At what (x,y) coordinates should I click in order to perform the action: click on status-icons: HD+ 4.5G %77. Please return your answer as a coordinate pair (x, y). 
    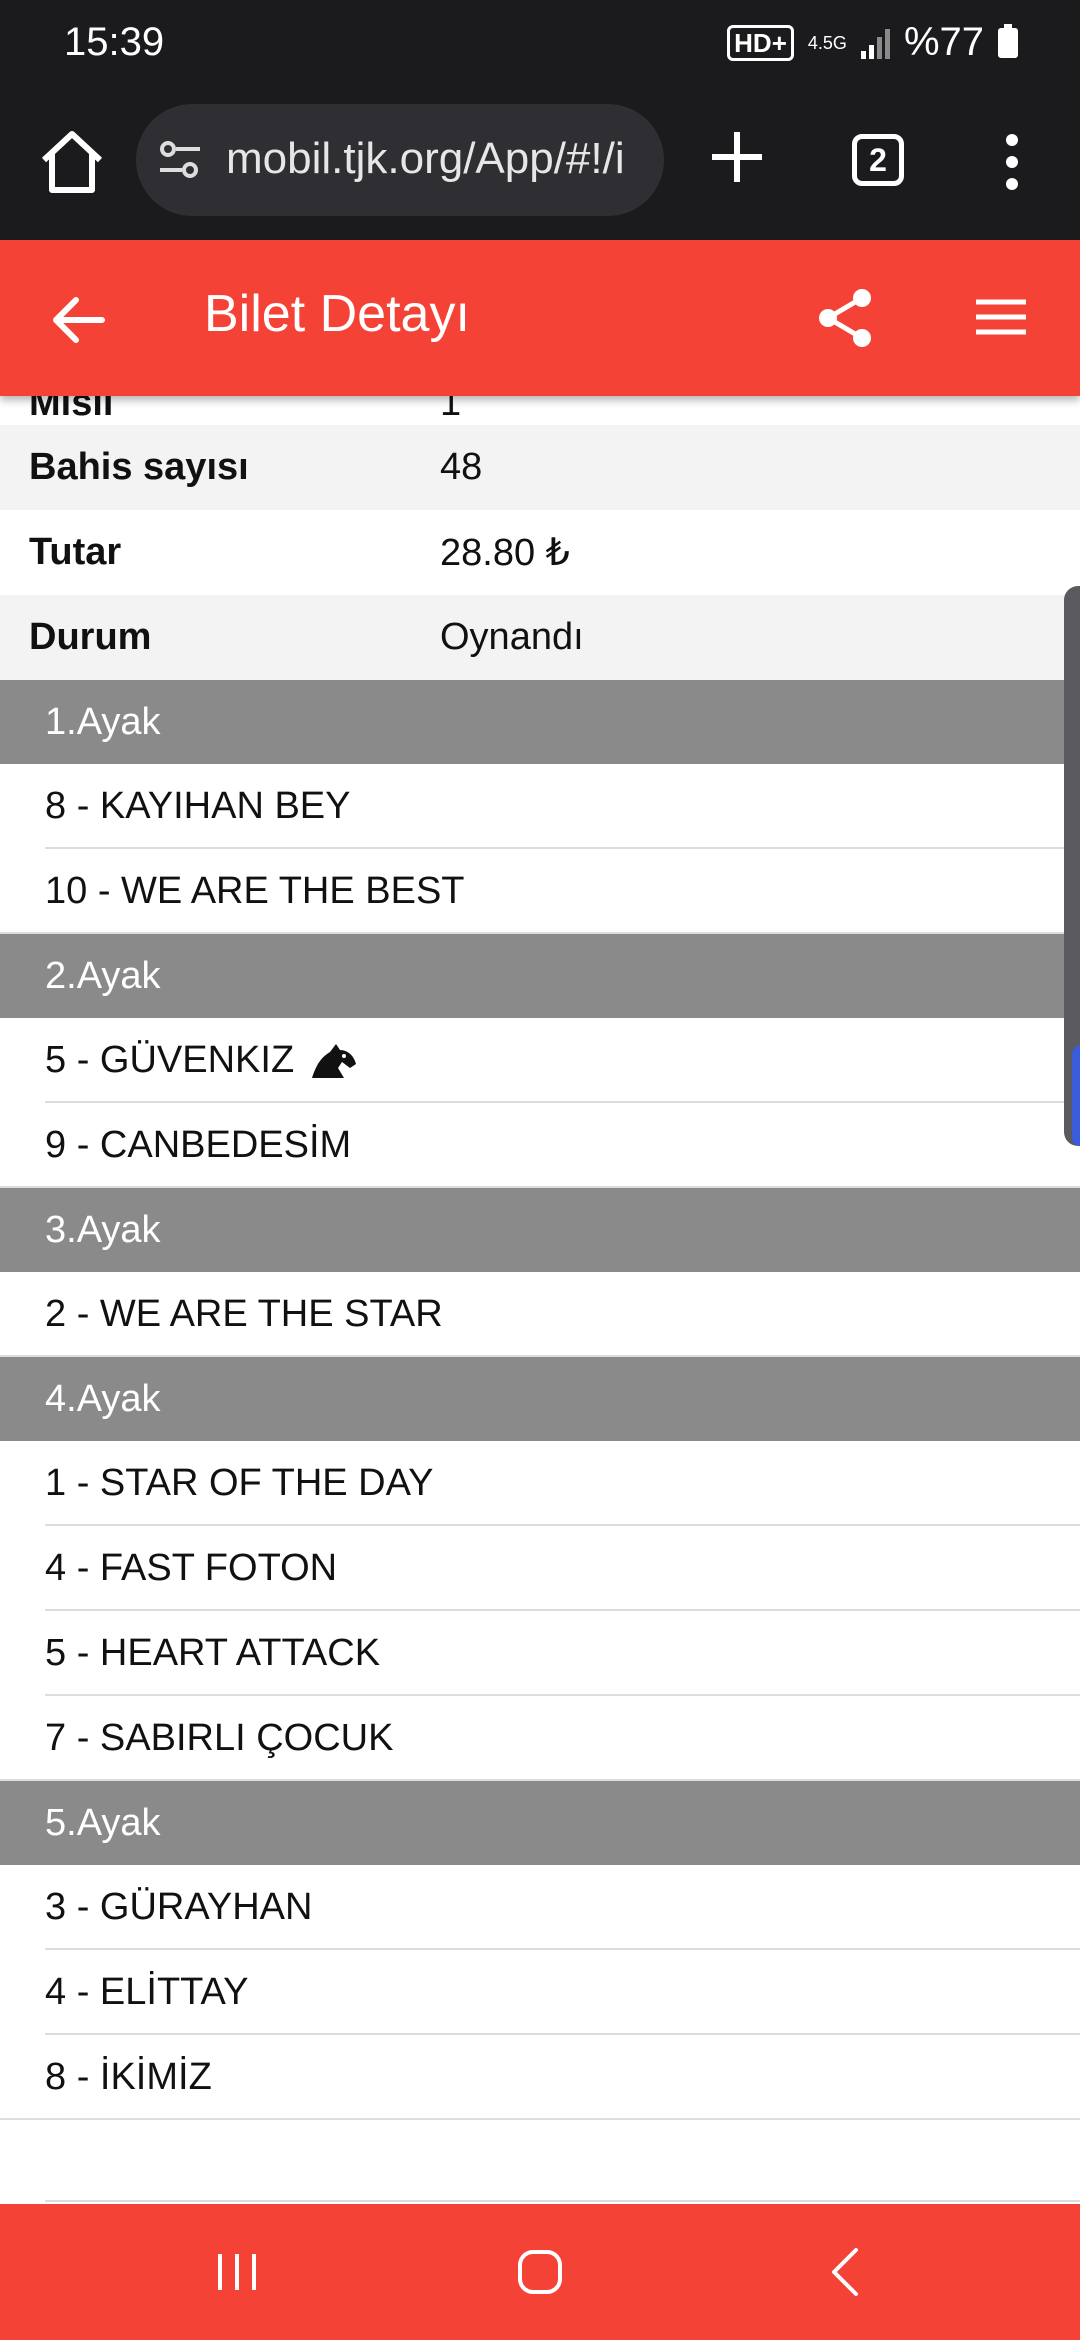
    Looking at the image, I should click on (872, 42).